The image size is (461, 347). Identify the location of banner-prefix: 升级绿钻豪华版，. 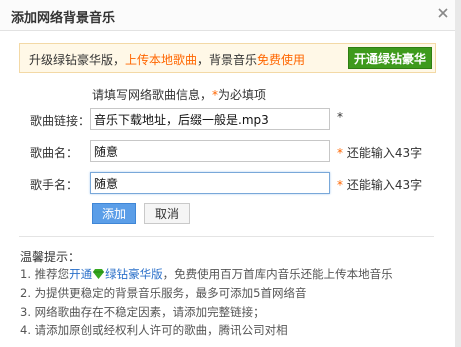
(77, 60).